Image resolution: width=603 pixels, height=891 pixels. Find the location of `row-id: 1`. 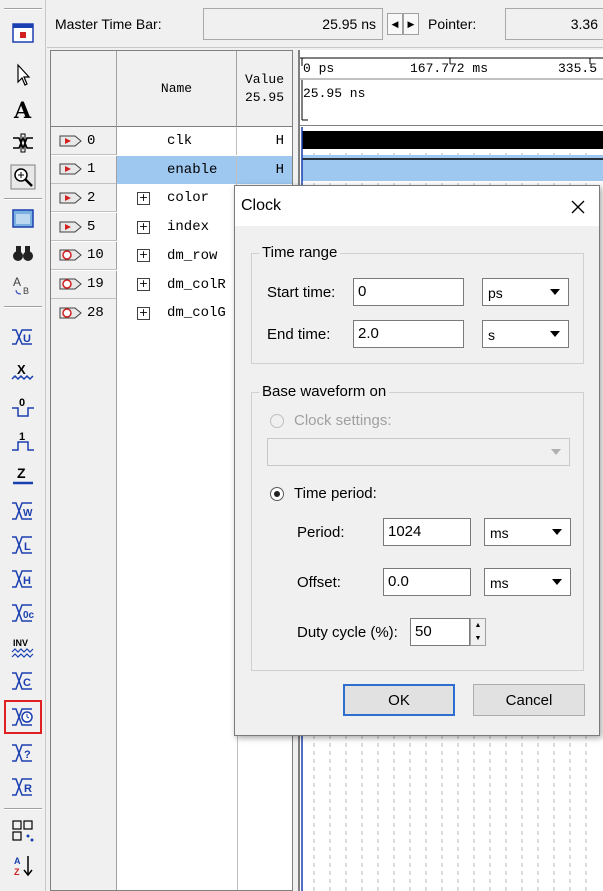

row-id: 1 is located at coordinates (91, 169).